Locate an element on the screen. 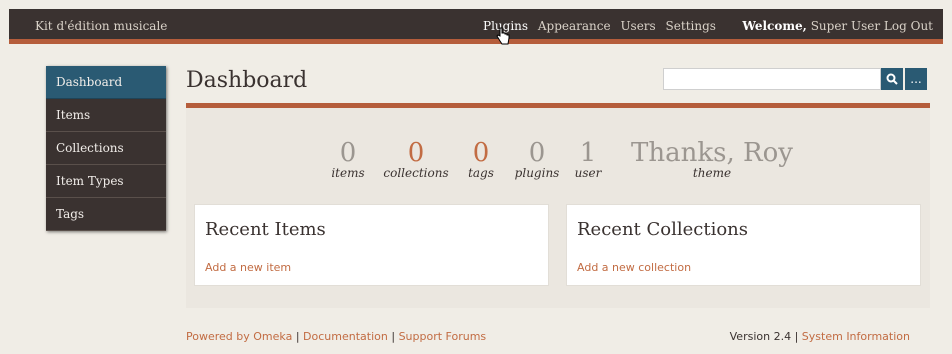 The image size is (952, 354). stat-value: Thanks, Roy is located at coordinates (712, 153).